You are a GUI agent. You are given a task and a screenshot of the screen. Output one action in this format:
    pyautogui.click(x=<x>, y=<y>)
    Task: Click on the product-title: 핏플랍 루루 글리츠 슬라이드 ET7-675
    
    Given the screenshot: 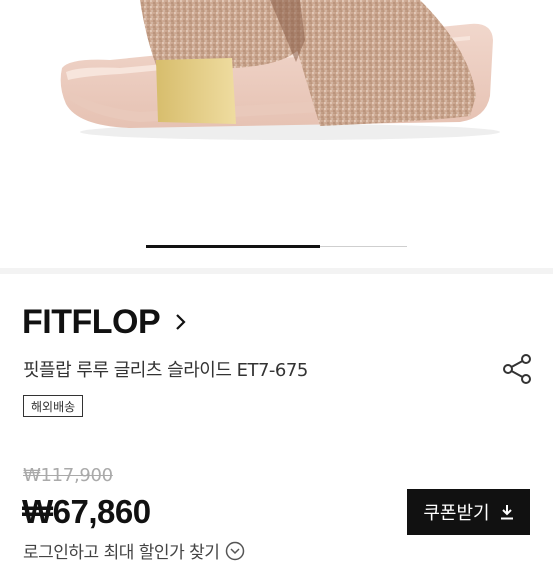 What is the action you would take?
    pyautogui.click(x=165, y=370)
    